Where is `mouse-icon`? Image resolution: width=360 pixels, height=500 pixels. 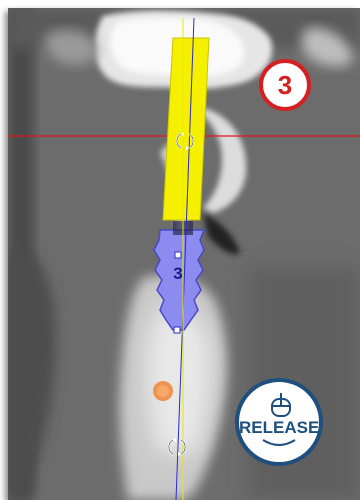 mouse-icon is located at coordinates (281, 405).